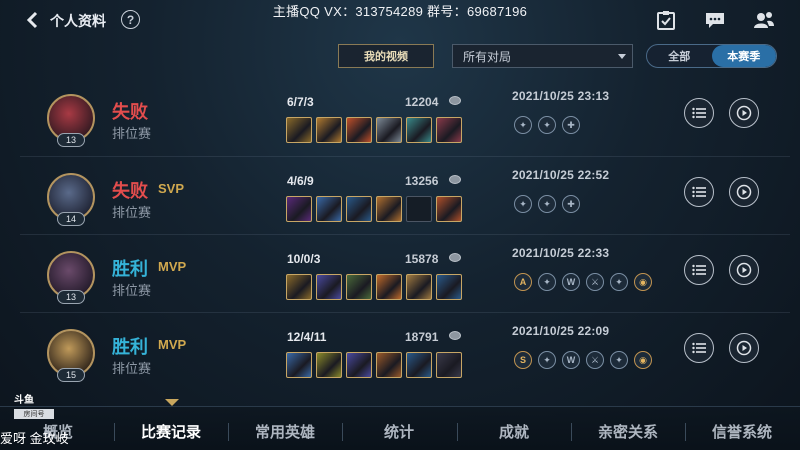 This screenshot has height=450, width=800. I want to click on chat-bubble-icon, so click(715, 20).